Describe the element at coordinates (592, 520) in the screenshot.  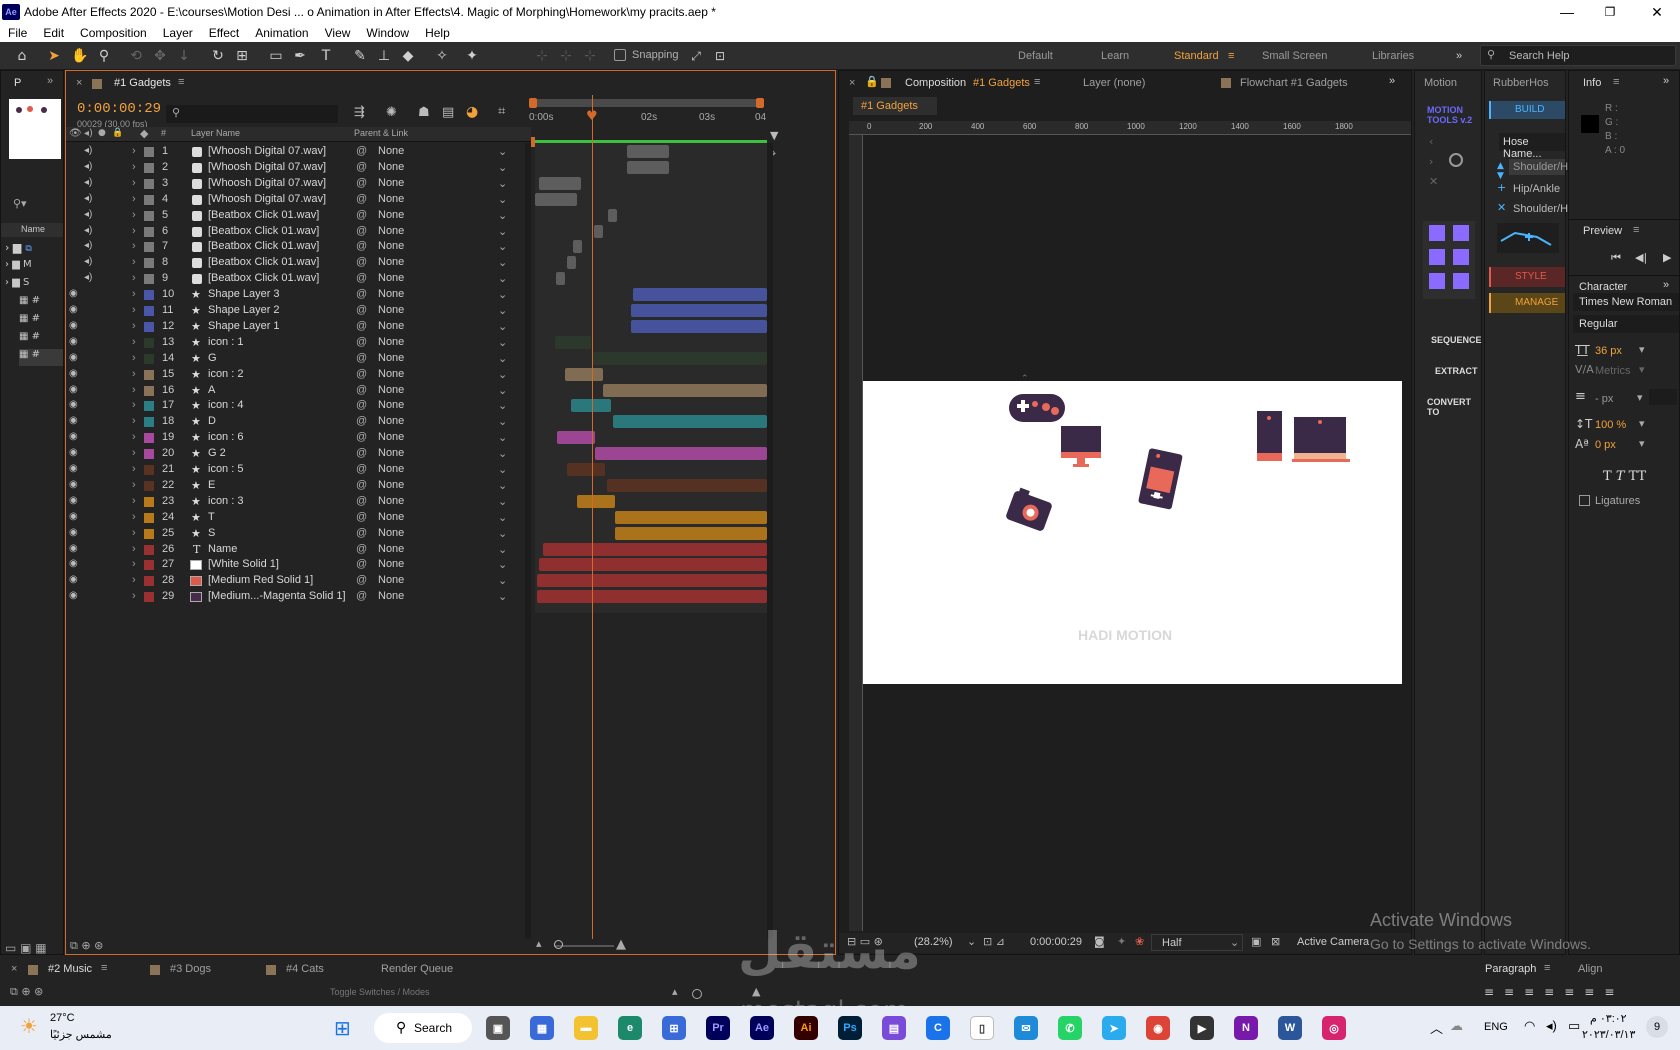
I see `playhead-line` at that location.